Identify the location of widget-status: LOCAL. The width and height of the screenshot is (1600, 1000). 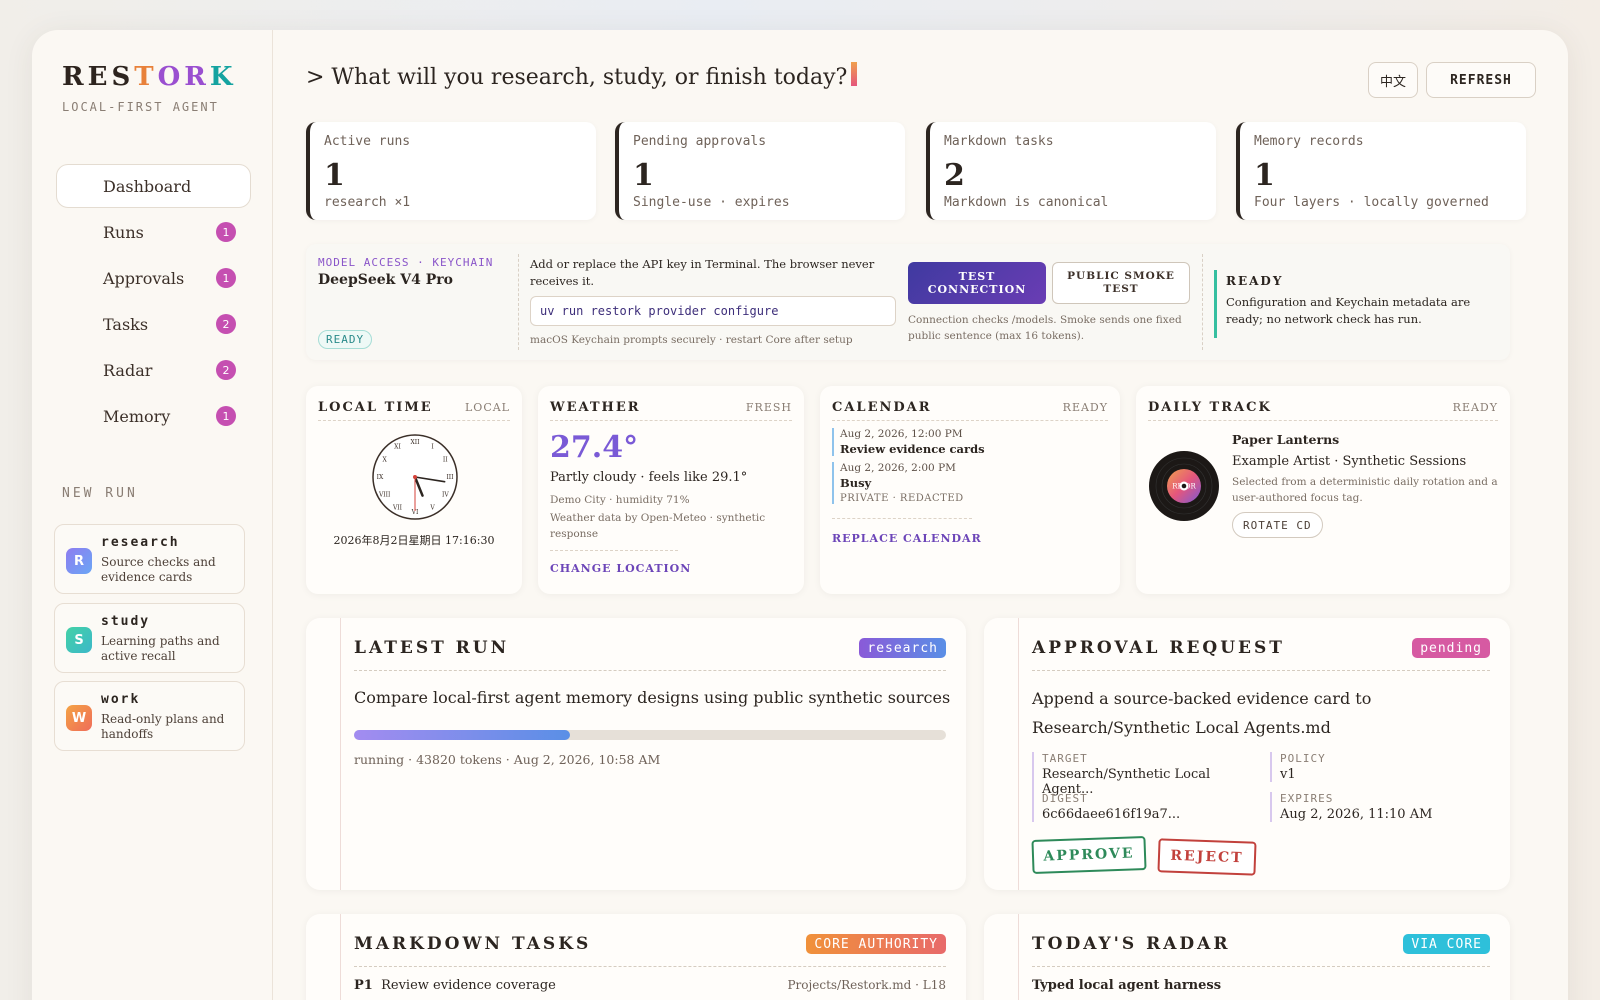
(487, 407).